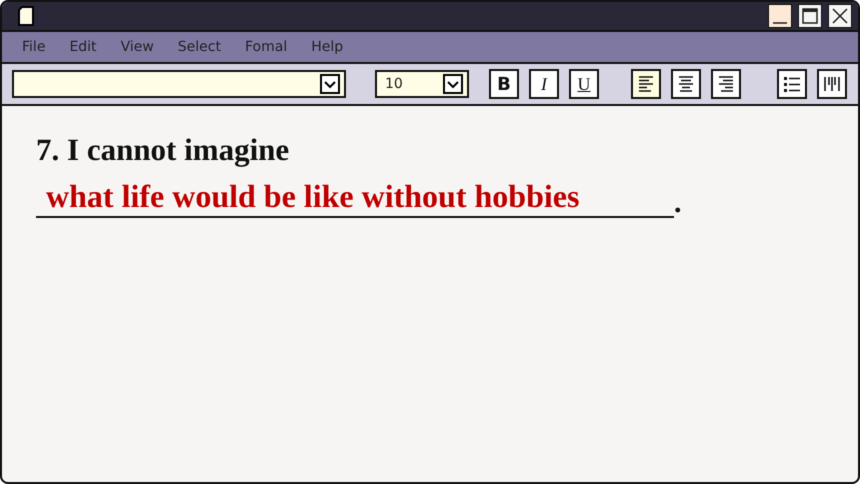 The image size is (860, 484). Describe the element at coordinates (266, 47) in the screenshot. I see `menu-item: Fomal` at that location.